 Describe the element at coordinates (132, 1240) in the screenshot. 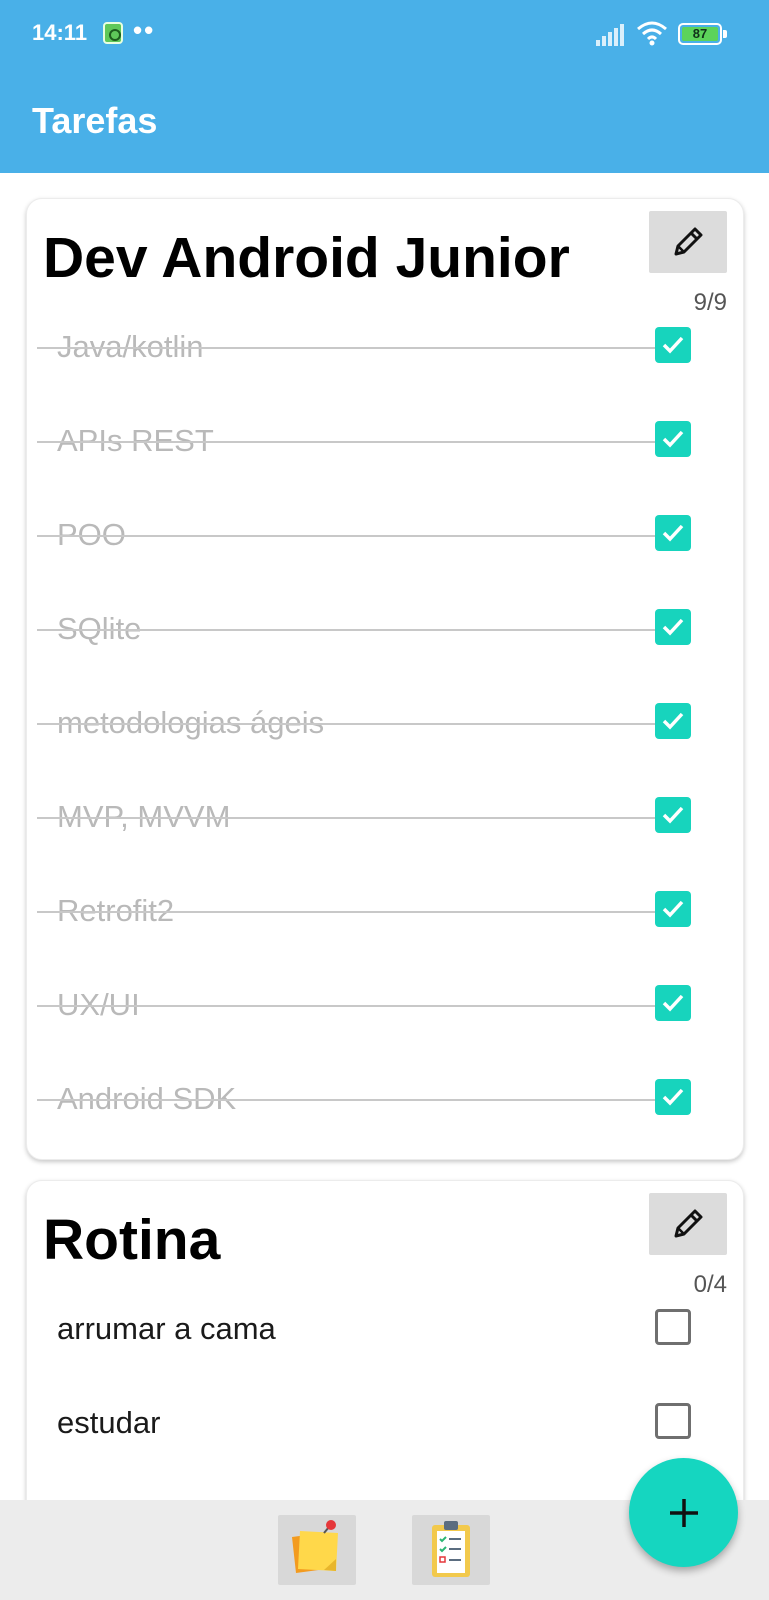

I see `task-list-title: Rotina` at that location.